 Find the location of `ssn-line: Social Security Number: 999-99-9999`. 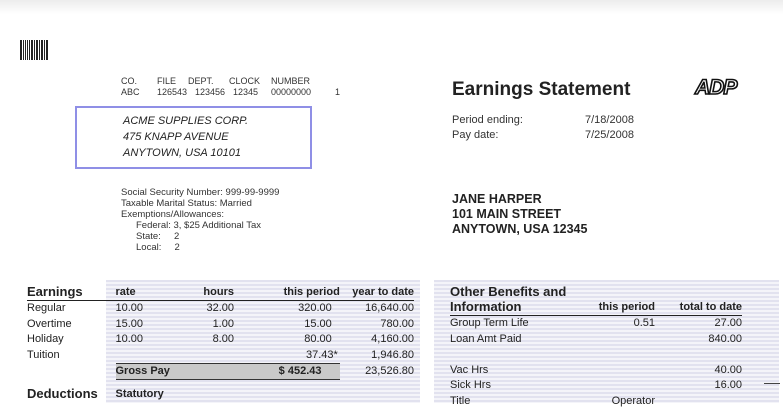

ssn-line: Social Security Number: 999-99-9999 is located at coordinates (200, 192).